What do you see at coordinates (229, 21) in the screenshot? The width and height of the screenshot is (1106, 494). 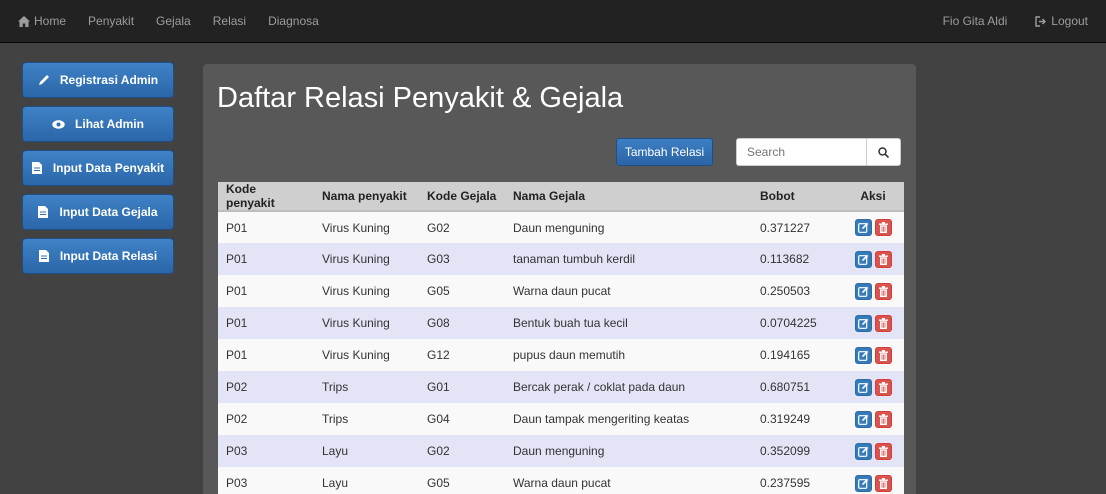 I see `nav-relasi-link: Relasi` at bounding box center [229, 21].